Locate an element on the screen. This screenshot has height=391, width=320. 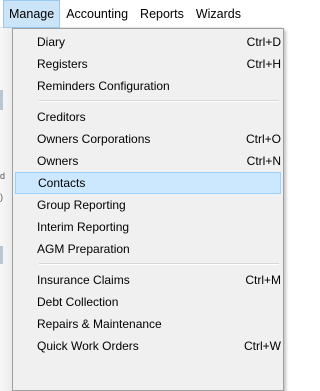
menu-item-shortcut: Ctrl+M is located at coordinates (263, 280).